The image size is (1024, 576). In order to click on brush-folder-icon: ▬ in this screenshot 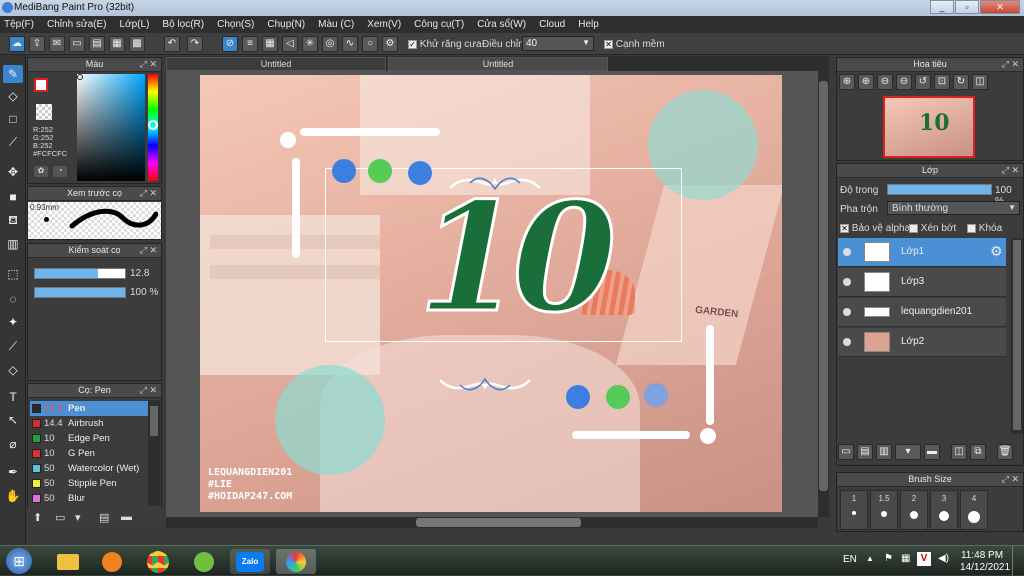, I will do `click(126, 517)`.